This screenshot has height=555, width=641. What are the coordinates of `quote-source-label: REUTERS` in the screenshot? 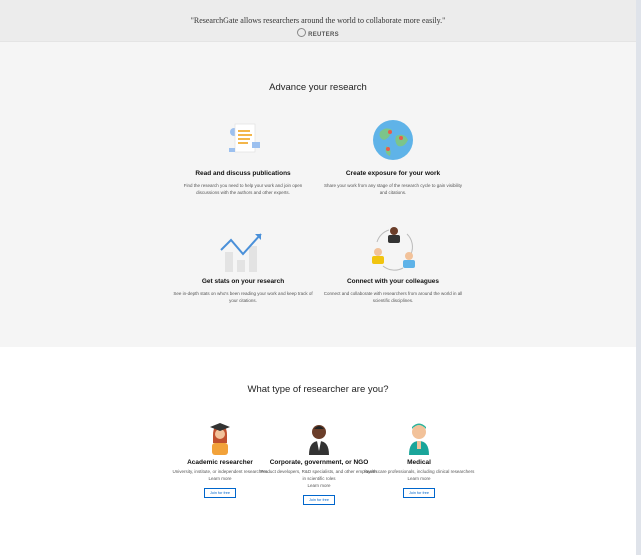 It's located at (323, 35).